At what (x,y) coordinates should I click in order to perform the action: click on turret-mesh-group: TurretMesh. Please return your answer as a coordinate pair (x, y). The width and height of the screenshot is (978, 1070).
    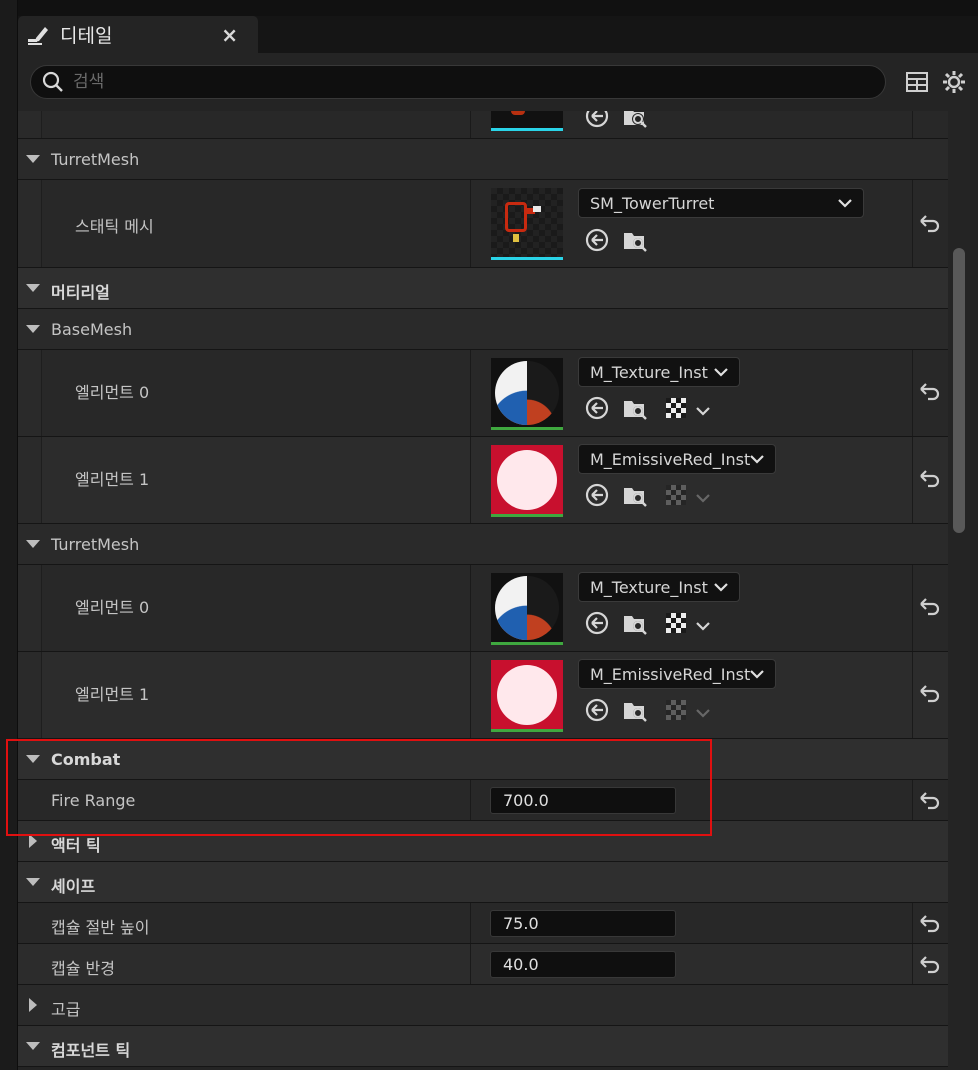
    Looking at the image, I should click on (483, 544).